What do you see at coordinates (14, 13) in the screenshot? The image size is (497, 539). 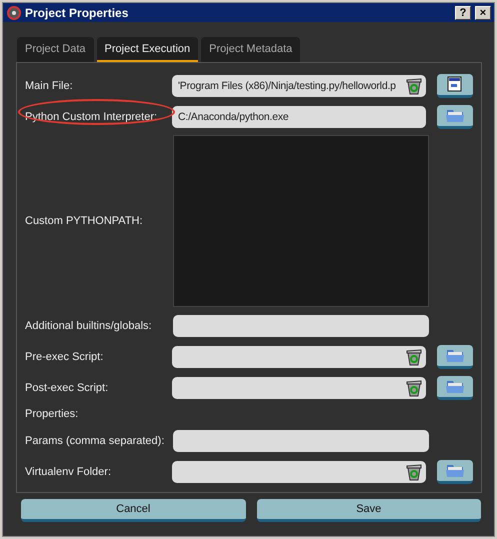 I see `app-icon` at bounding box center [14, 13].